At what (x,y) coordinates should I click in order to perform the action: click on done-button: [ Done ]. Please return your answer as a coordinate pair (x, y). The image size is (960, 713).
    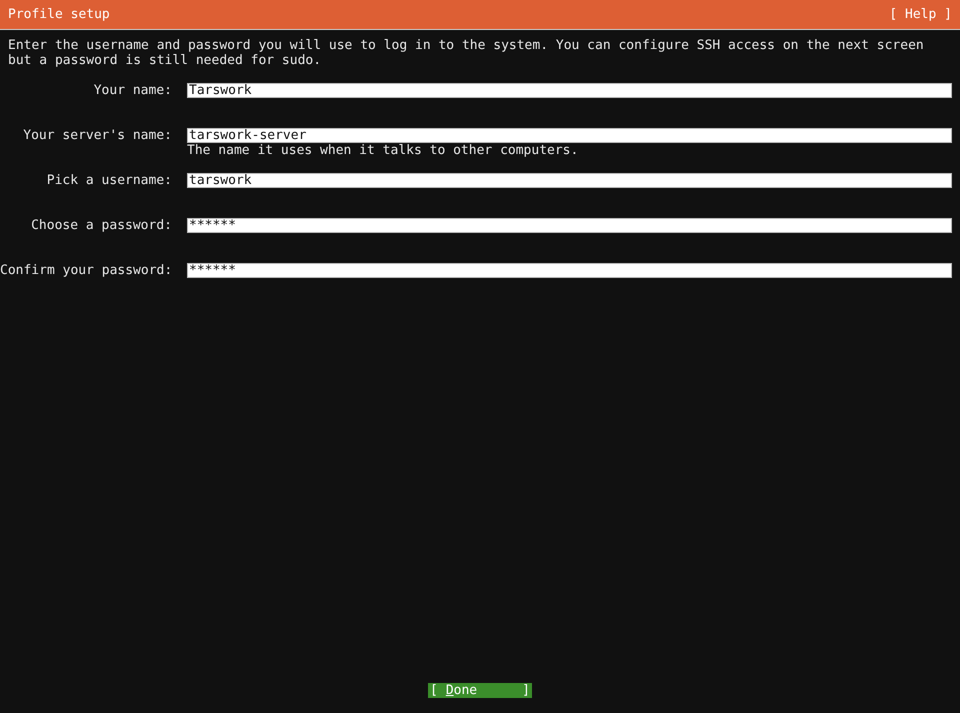
    Looking at the image, I should click on (480, 690).